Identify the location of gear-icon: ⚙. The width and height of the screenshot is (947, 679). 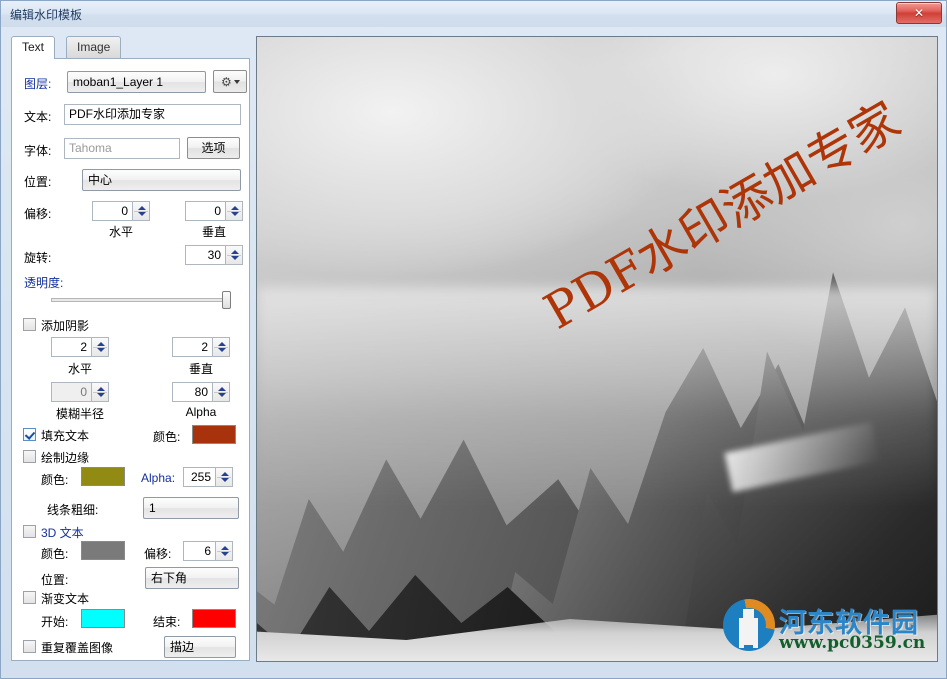
(226, 82).